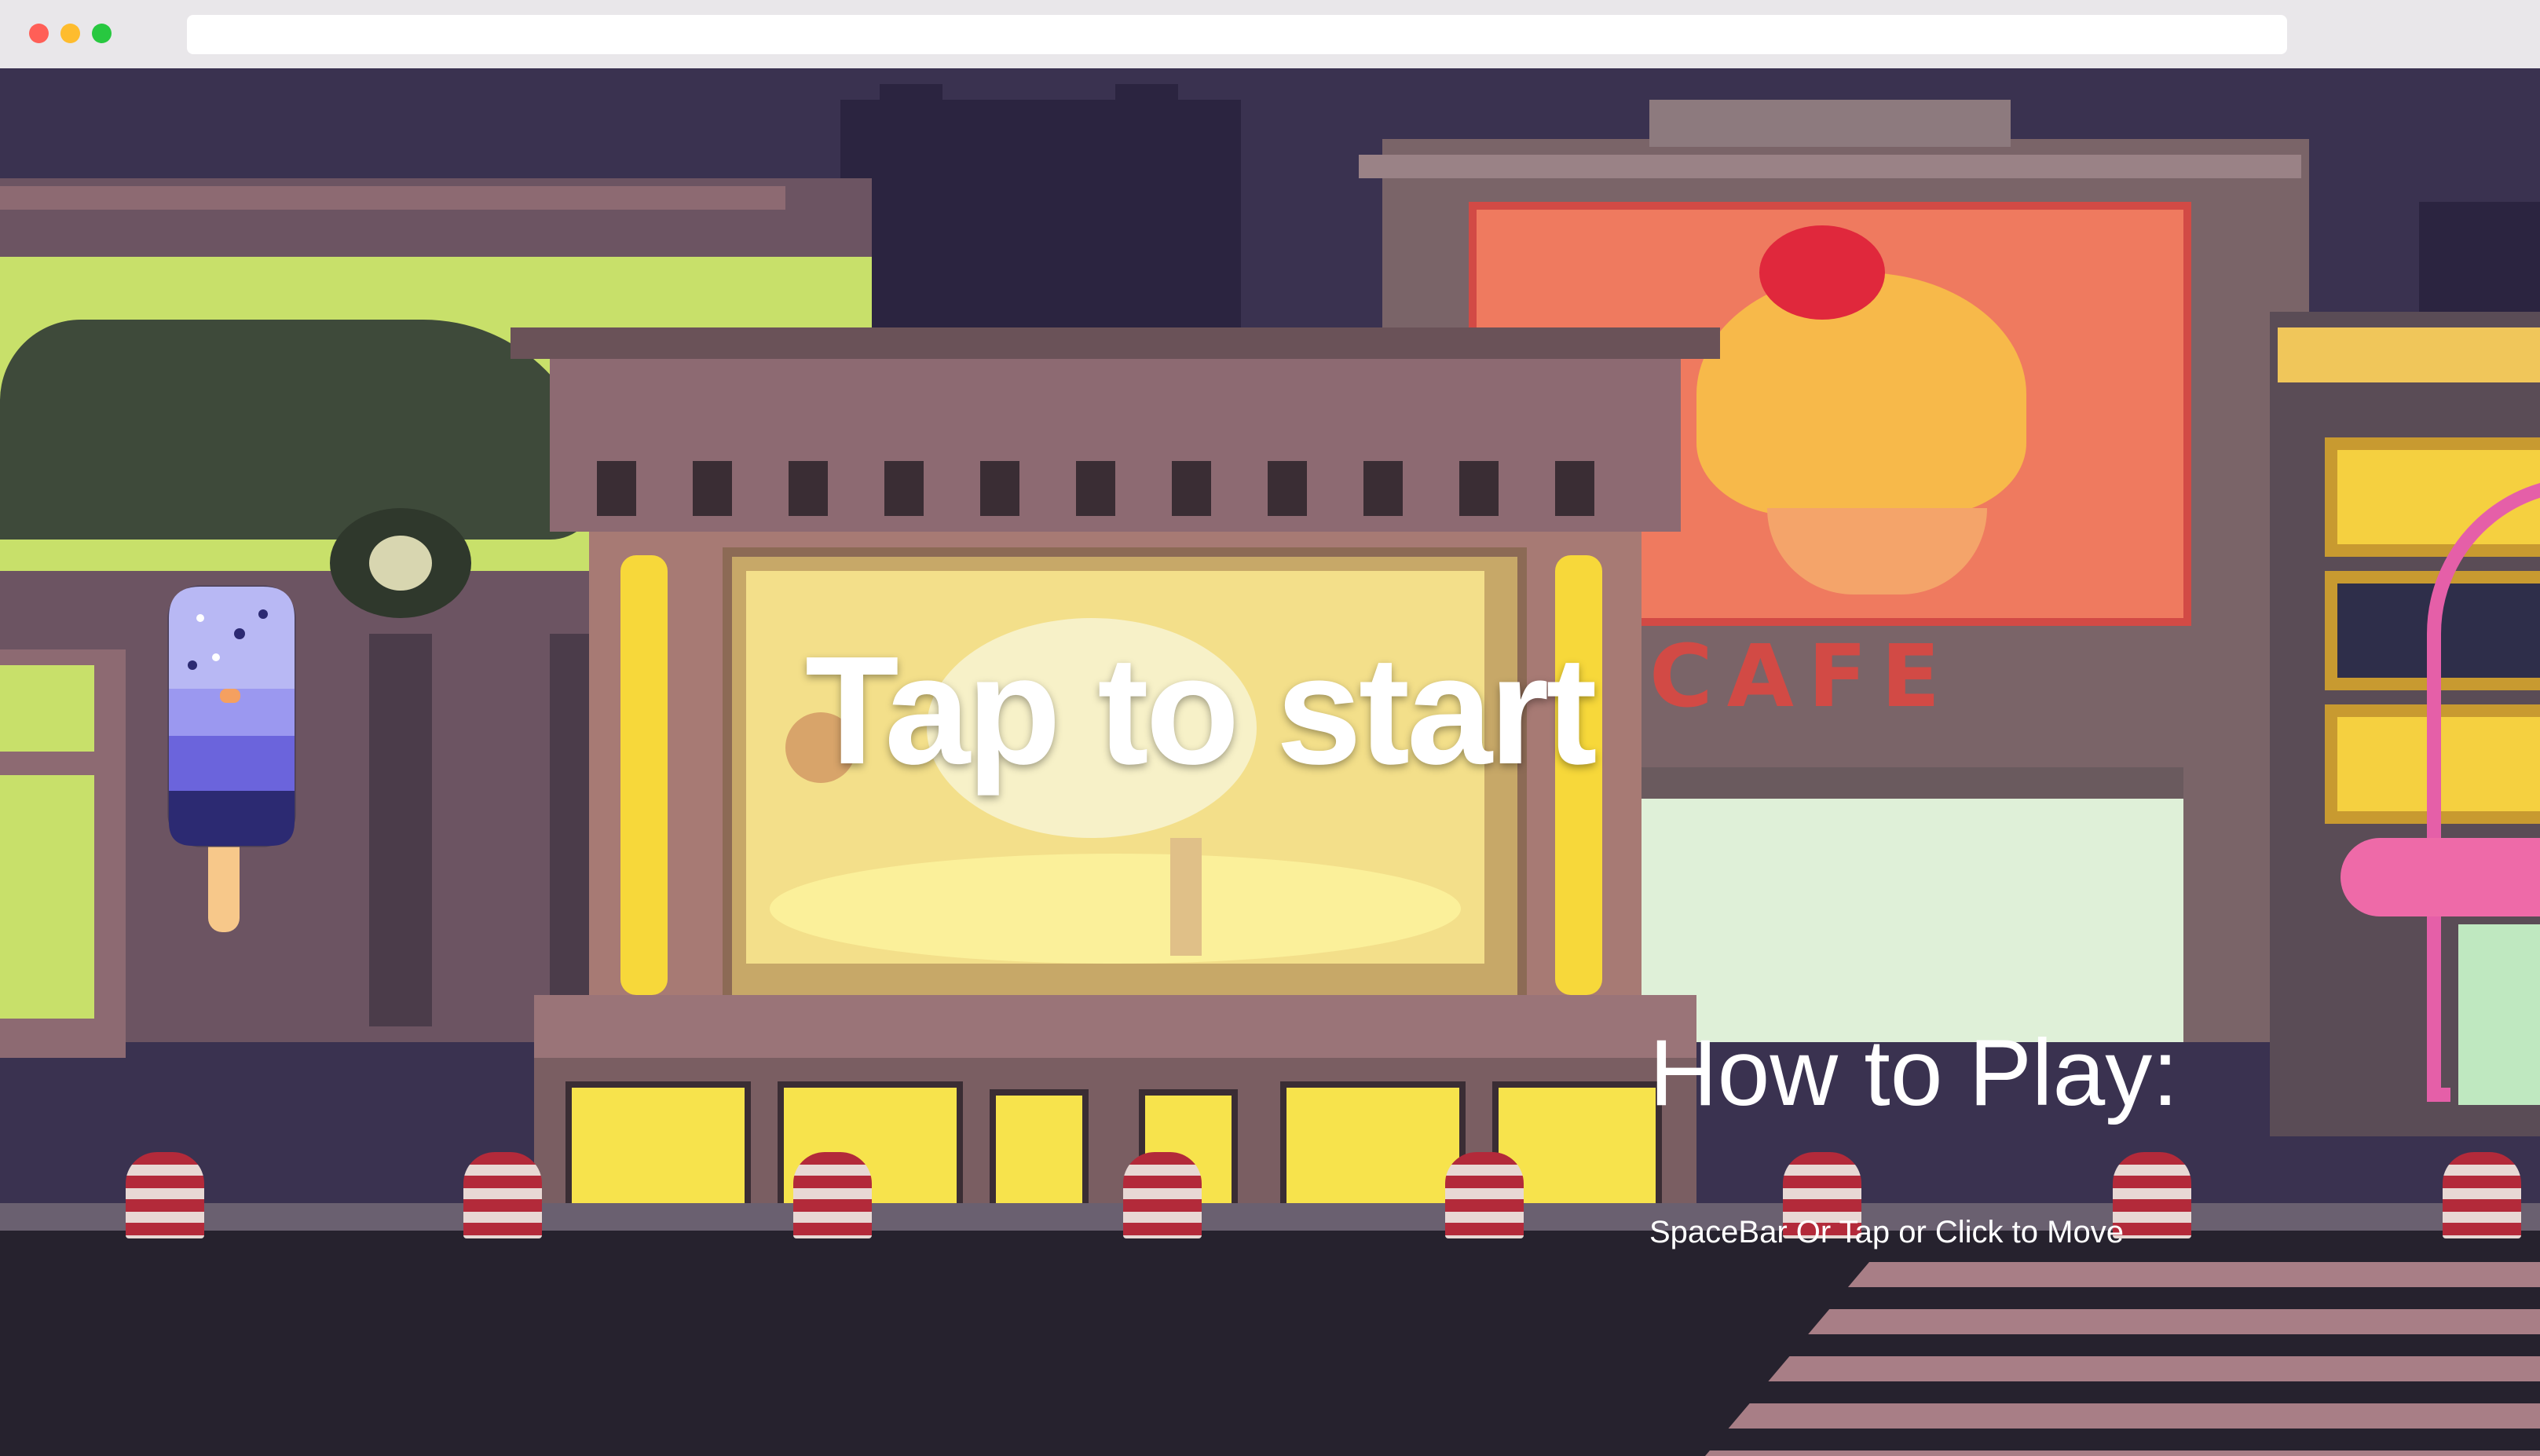 The height and width of the screenshot is (1456, 2540). I want to click on strawberry-illustration, so click(1822, 272).